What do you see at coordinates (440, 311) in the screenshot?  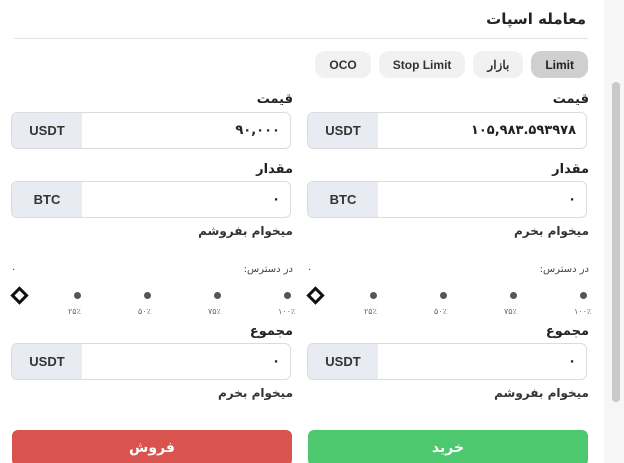 I see `buy-tick-label-50: ۵۰٪` at bounding box center [440, 311].